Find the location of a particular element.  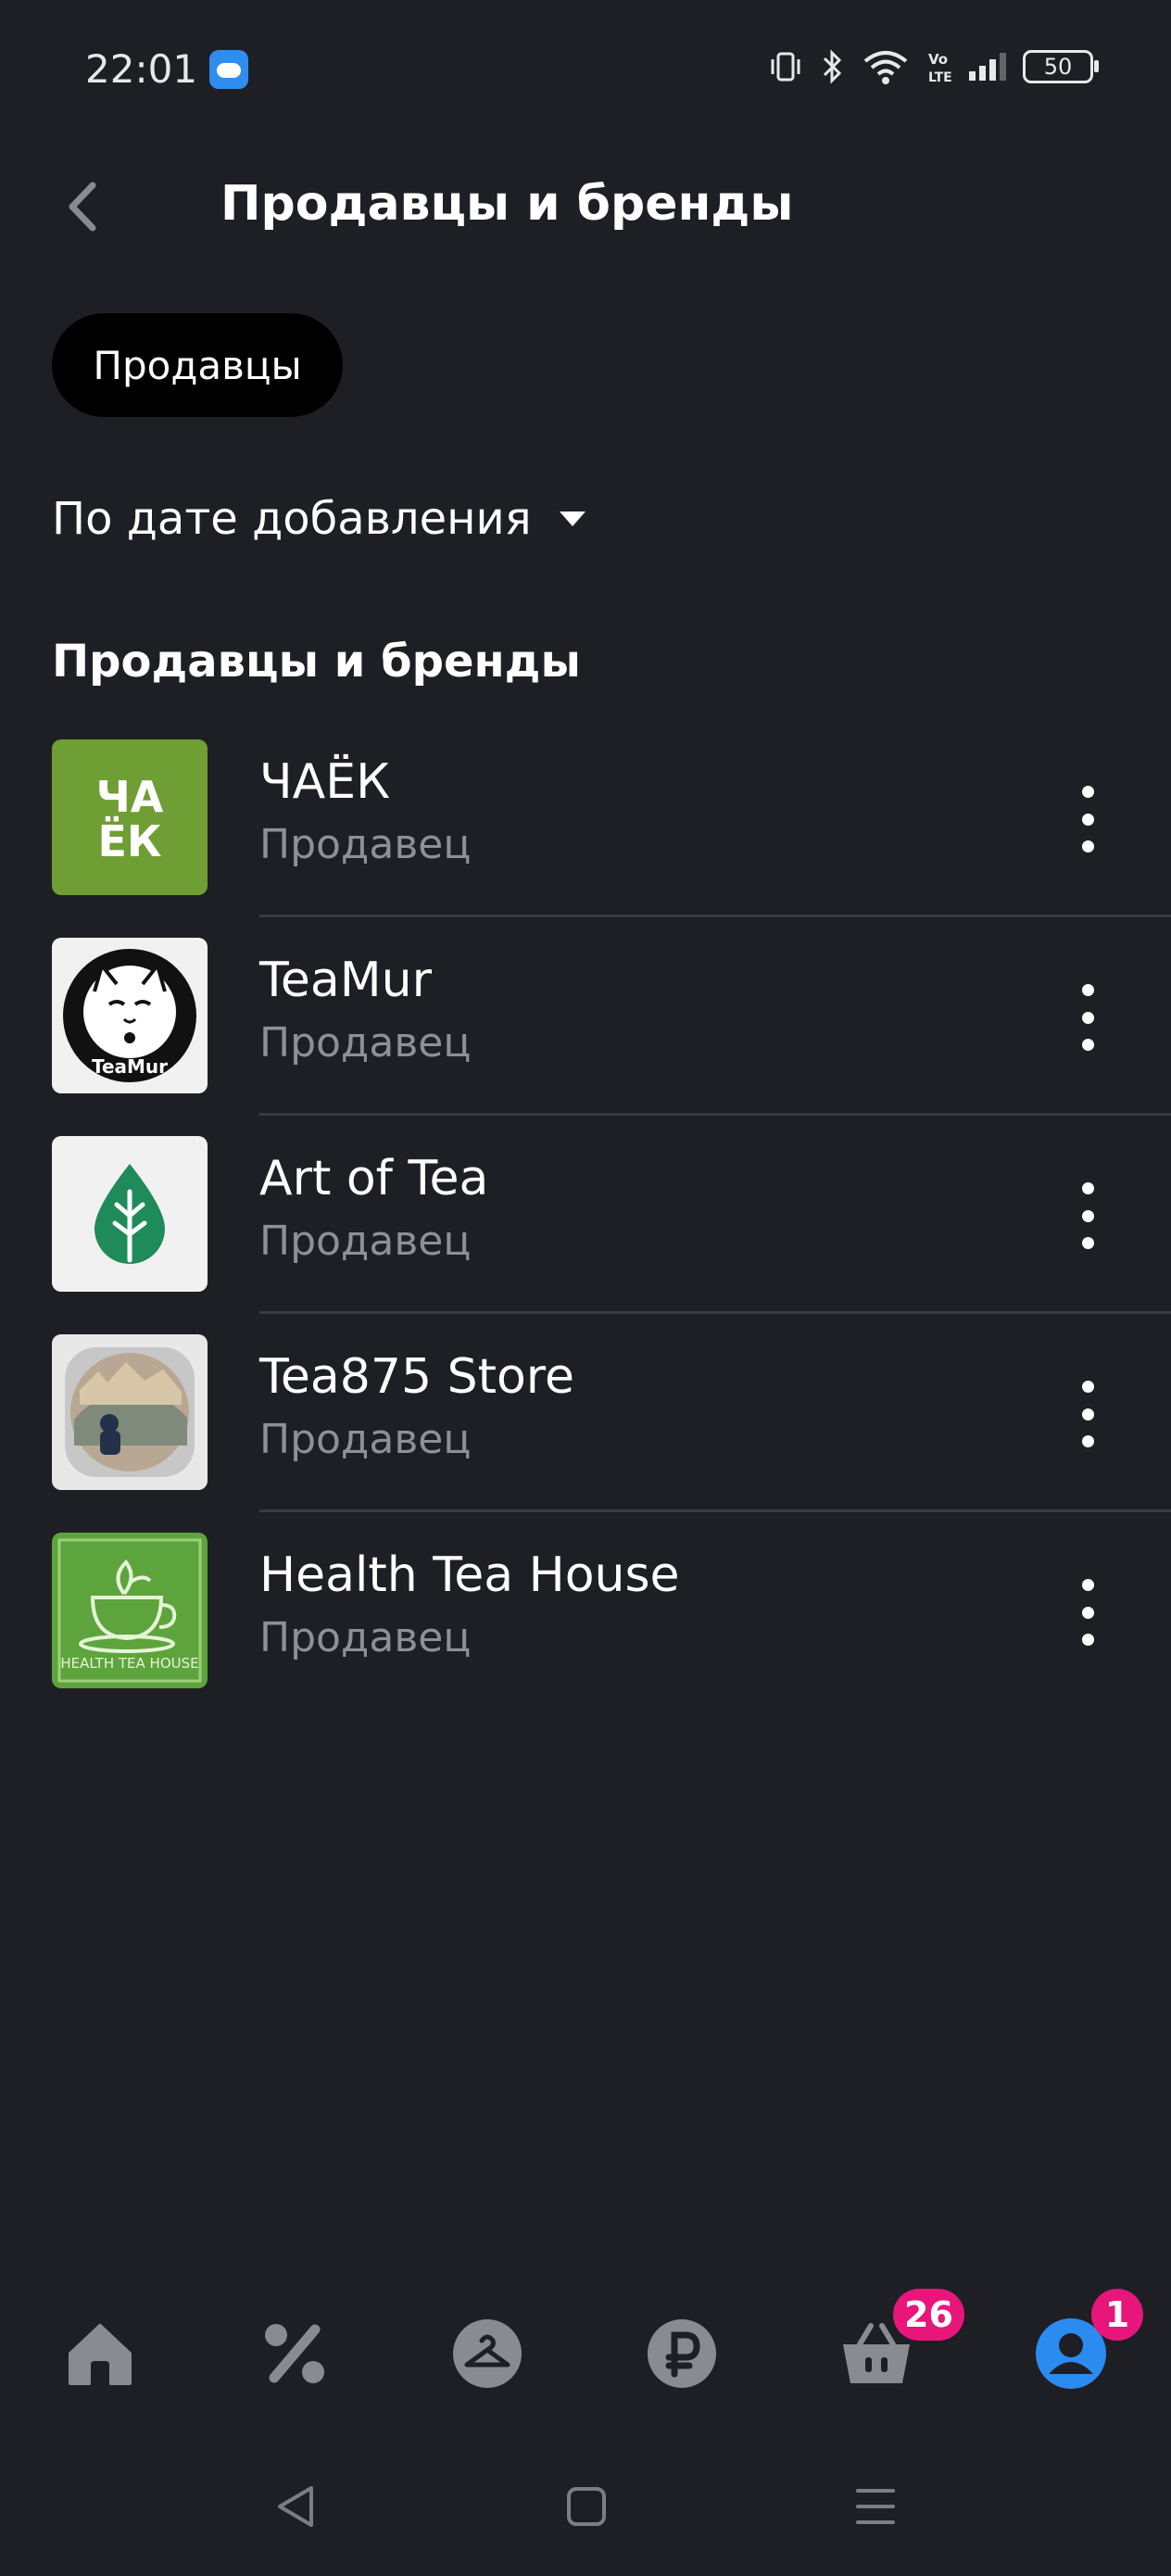

sort-label: По дате добавления is located at coordinates (292, 519).